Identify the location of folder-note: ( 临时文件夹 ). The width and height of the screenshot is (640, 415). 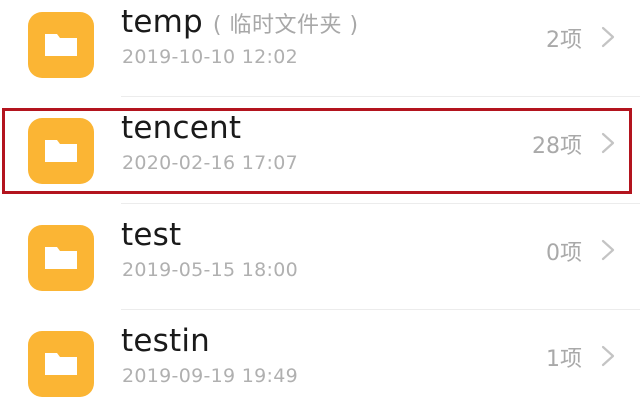
(285, 25).